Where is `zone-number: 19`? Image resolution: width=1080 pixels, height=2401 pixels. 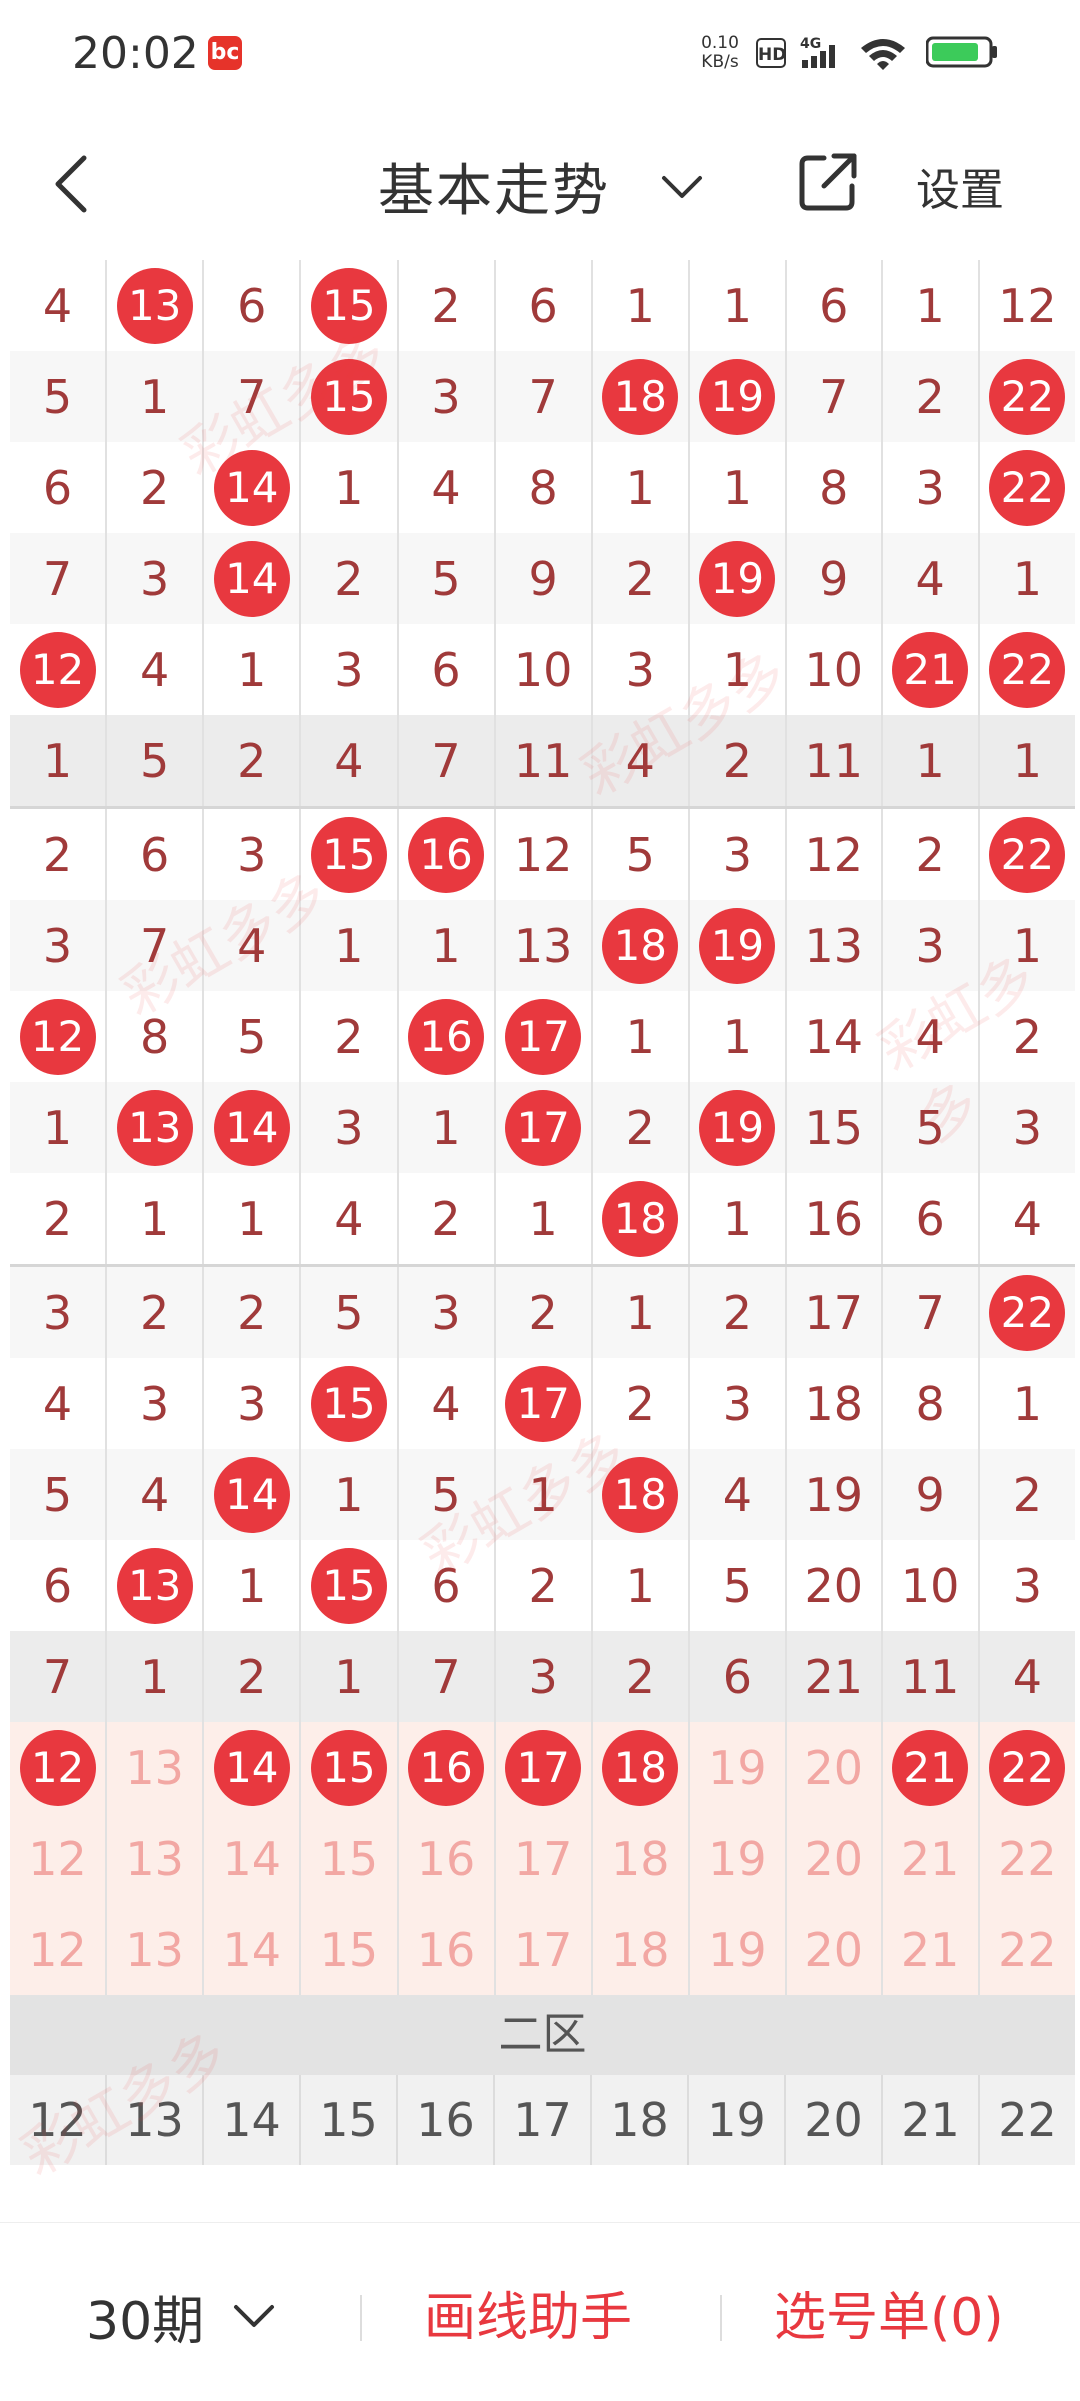
zone-number: 19 is located at coordinates (736, 2120).